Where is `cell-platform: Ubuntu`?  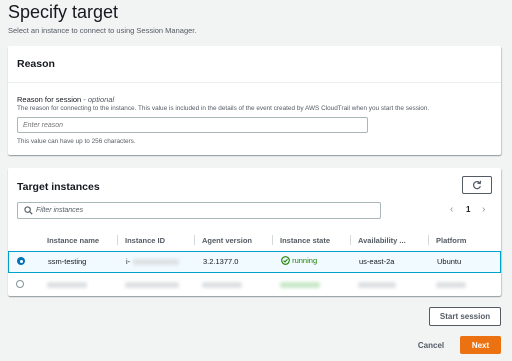 cell-platform: Ubuntu is located at coordinates (449, 261).